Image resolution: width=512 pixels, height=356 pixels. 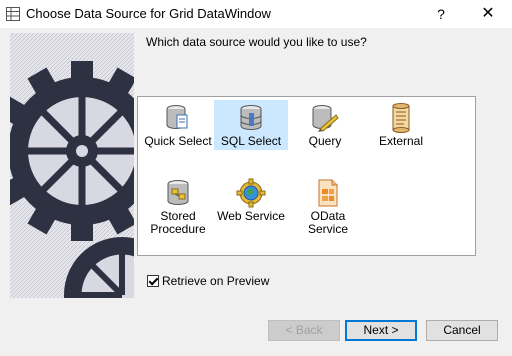 What do you see at coordinates (153, 281) in the screenshot?
I see `retrieve-on-preview-checkbox` at bounding box center [153, 281].